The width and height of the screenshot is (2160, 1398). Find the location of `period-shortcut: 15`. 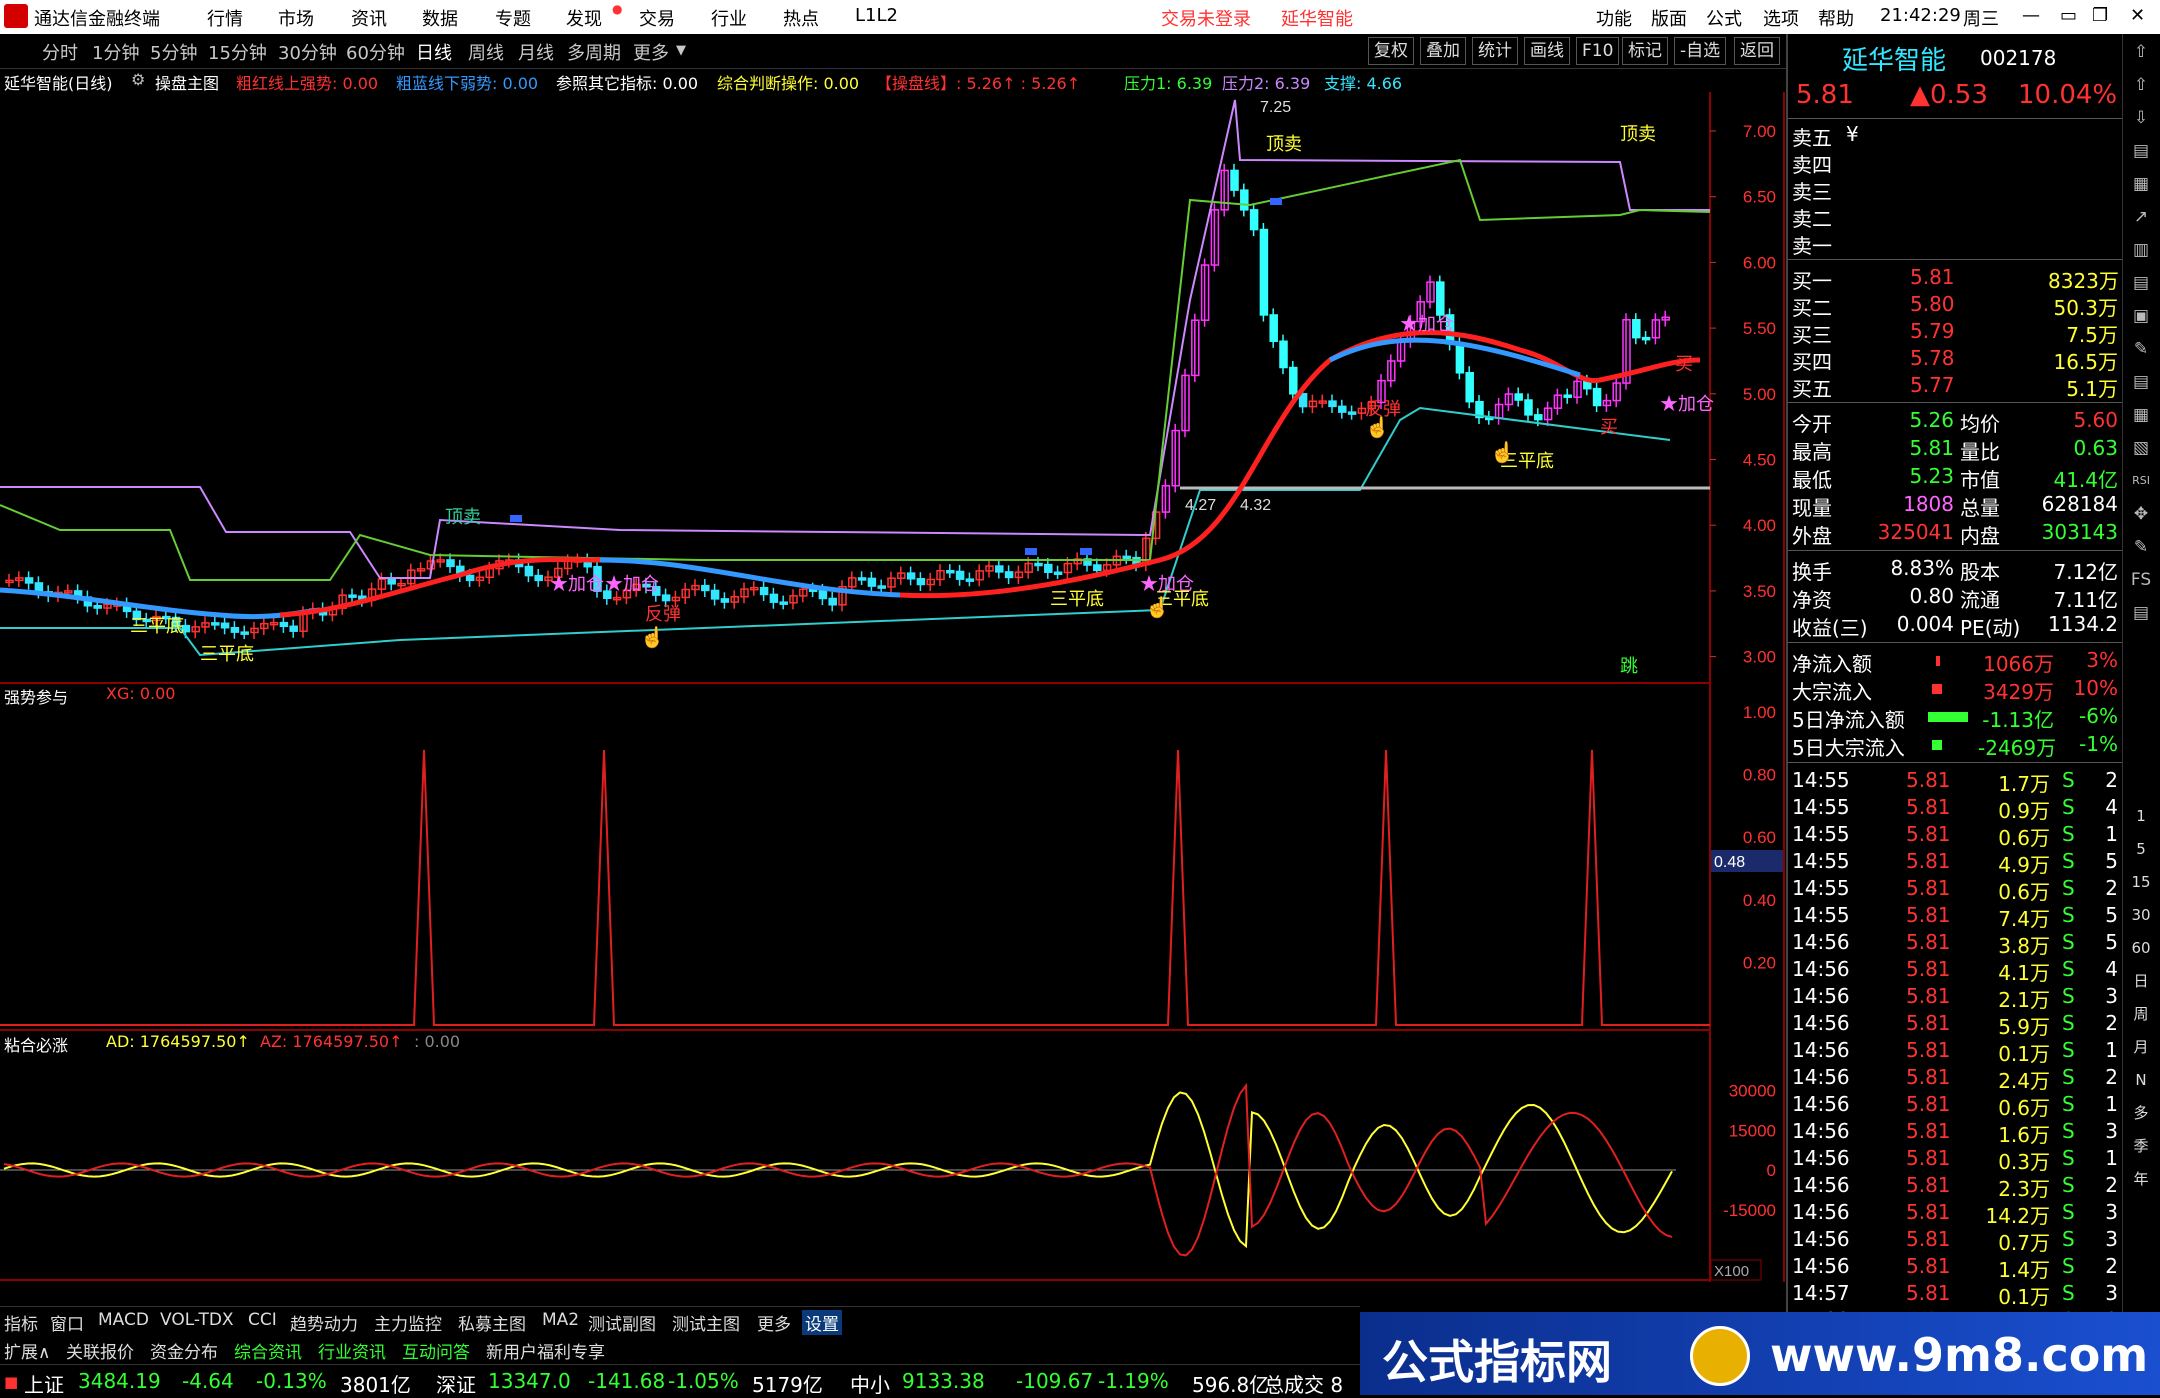

period-shortcut: 15 is located at coordinates (2141, 882).